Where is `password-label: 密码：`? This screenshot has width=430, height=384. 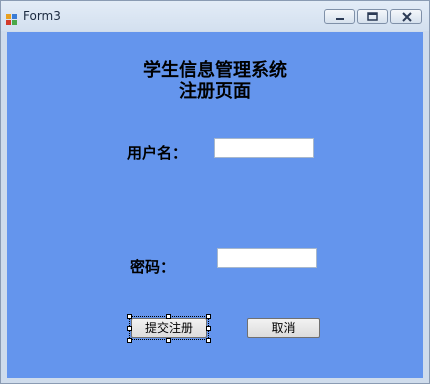 password-label: 密码： is located at coordinates (153, 267).